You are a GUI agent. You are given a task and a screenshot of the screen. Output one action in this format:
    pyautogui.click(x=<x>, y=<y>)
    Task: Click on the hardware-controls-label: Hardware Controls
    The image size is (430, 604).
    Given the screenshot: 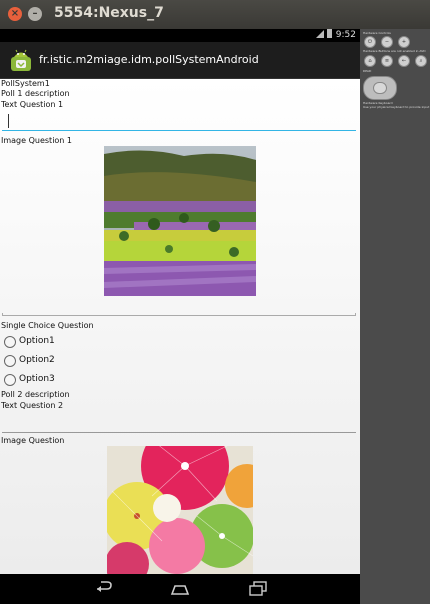 What is the action you would take?
    pyautogui.click(x=377, y=33)
    